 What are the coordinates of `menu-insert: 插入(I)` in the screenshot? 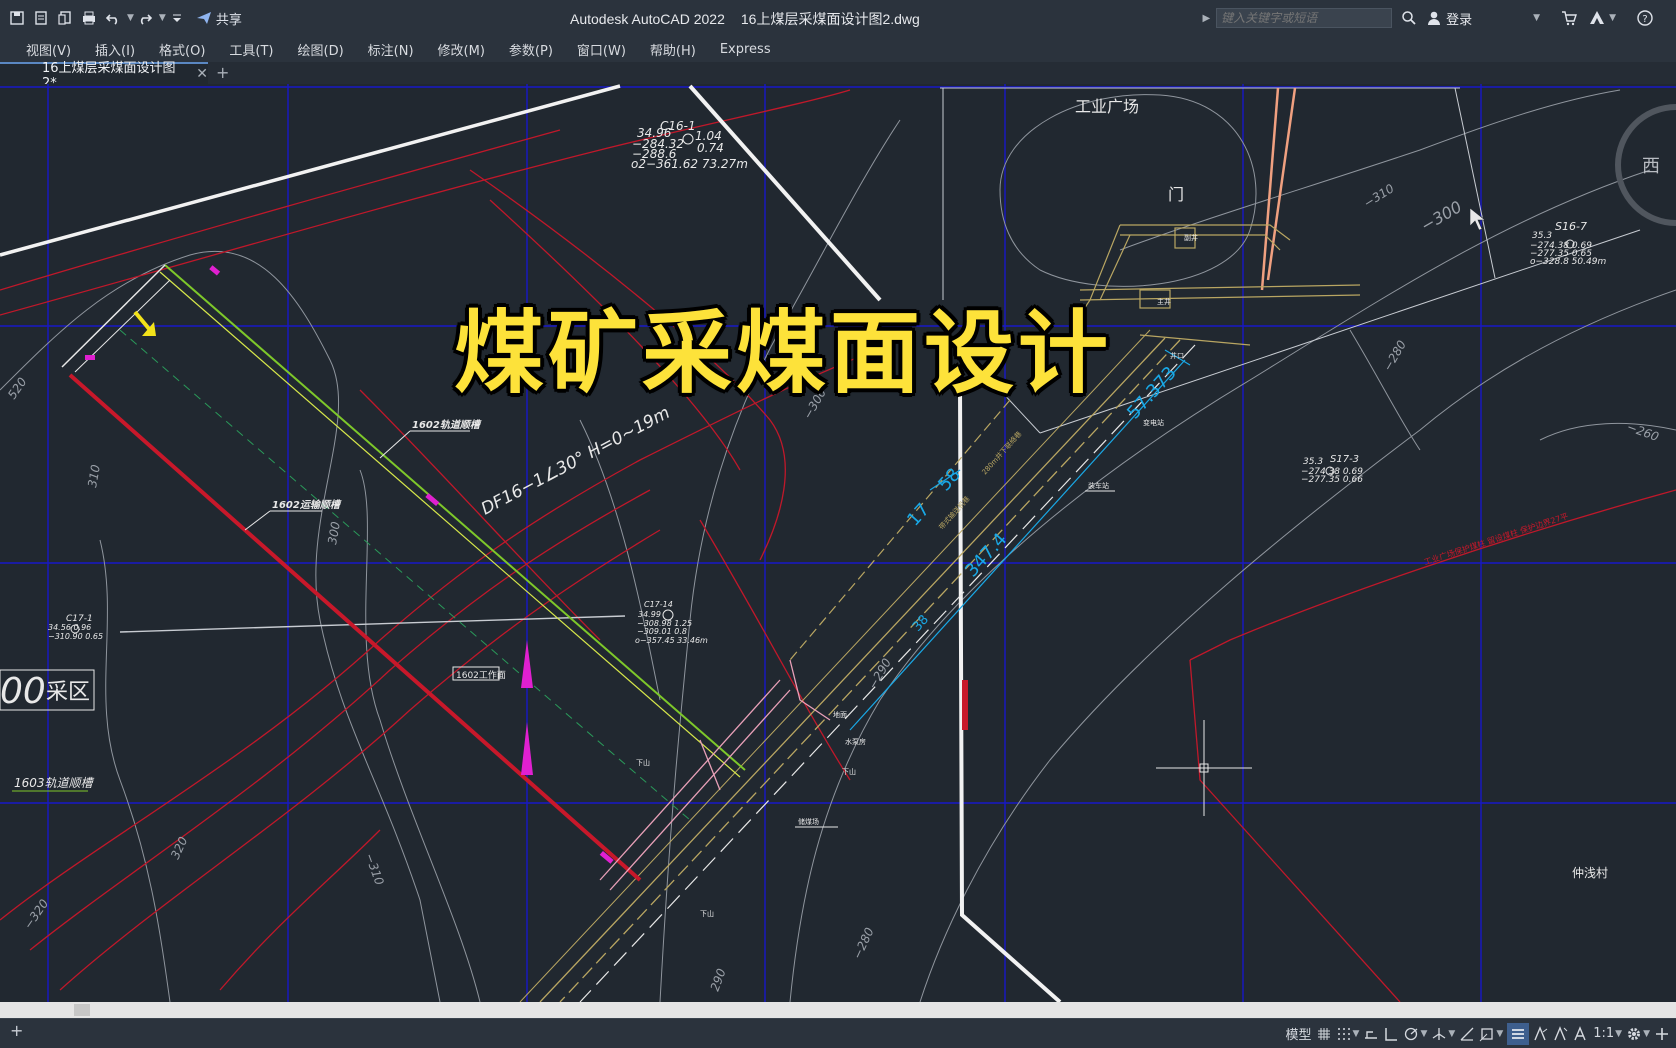 It's located at (115, 49).